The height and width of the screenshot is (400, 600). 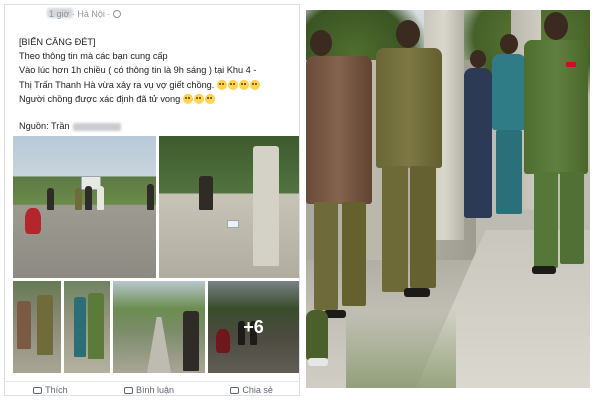 What do you see at coordinates (96, 127) in the screenshot?
I see `blurred-source-name` at bounding box center [96, 127].